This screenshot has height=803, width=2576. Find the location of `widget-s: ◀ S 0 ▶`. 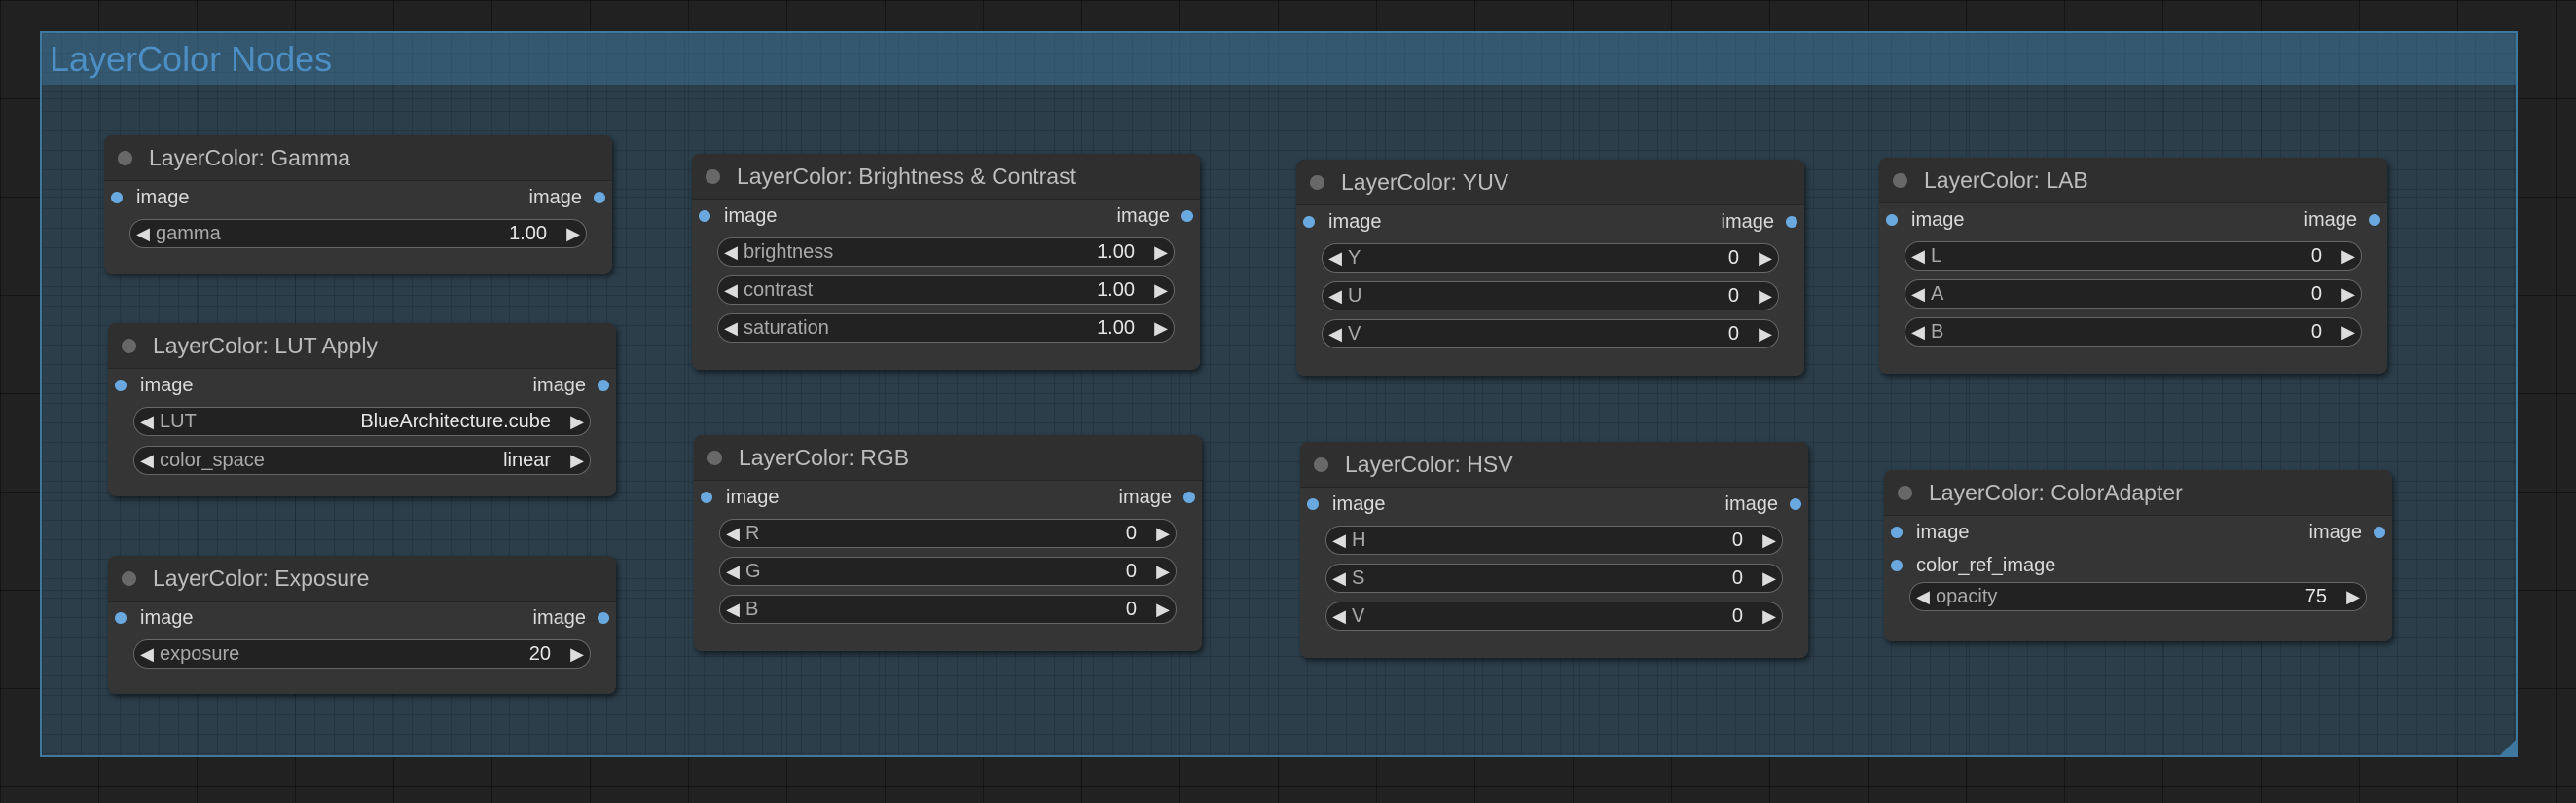

widget-s: ◀ S 0 ▶ is located at coordinates (1554, 579).